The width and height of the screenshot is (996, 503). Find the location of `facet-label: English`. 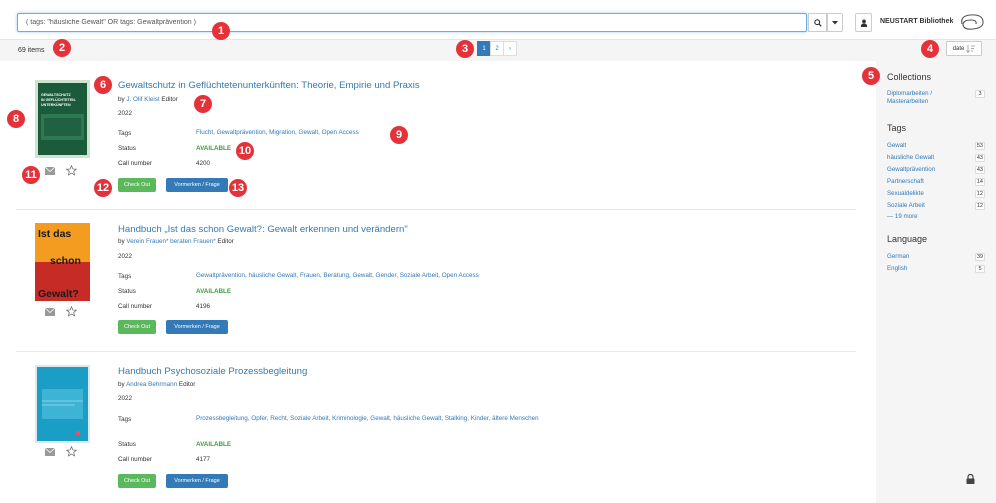

facet-label: English is located at coordinates (897, 268).